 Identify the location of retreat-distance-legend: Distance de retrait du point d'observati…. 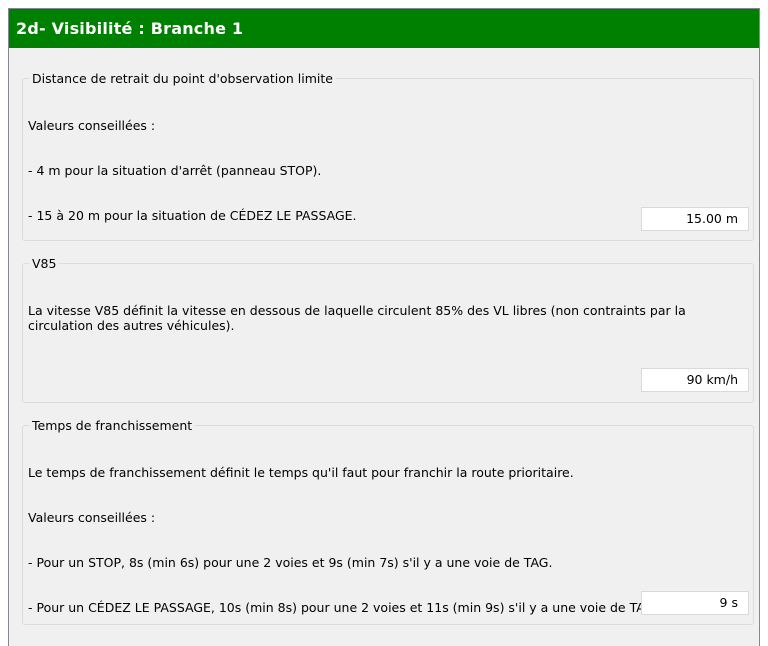
(182, 78).